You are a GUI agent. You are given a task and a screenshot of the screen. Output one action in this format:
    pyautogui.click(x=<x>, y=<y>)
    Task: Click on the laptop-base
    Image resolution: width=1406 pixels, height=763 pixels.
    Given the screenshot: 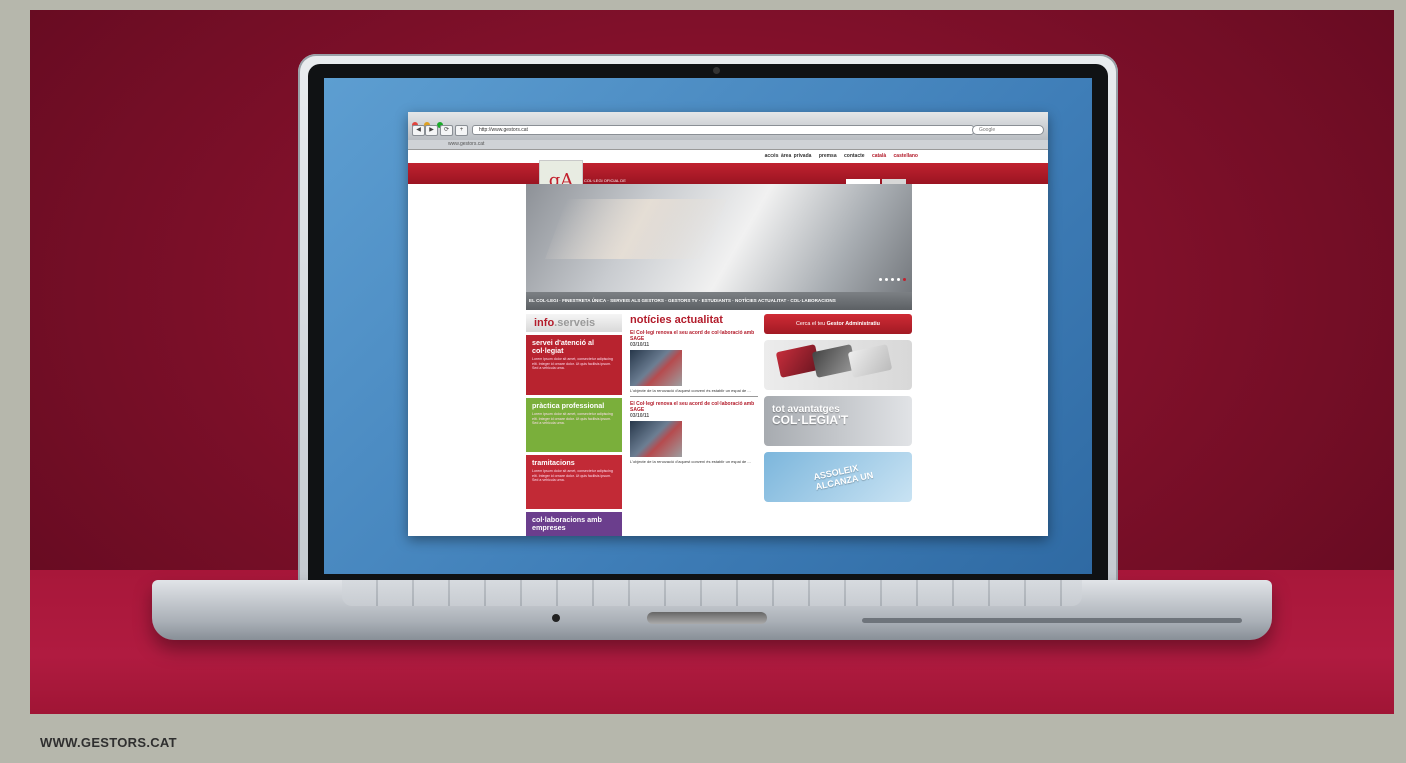 What is the action you would take?
    pyautogui.click(x=712, y=610)
    